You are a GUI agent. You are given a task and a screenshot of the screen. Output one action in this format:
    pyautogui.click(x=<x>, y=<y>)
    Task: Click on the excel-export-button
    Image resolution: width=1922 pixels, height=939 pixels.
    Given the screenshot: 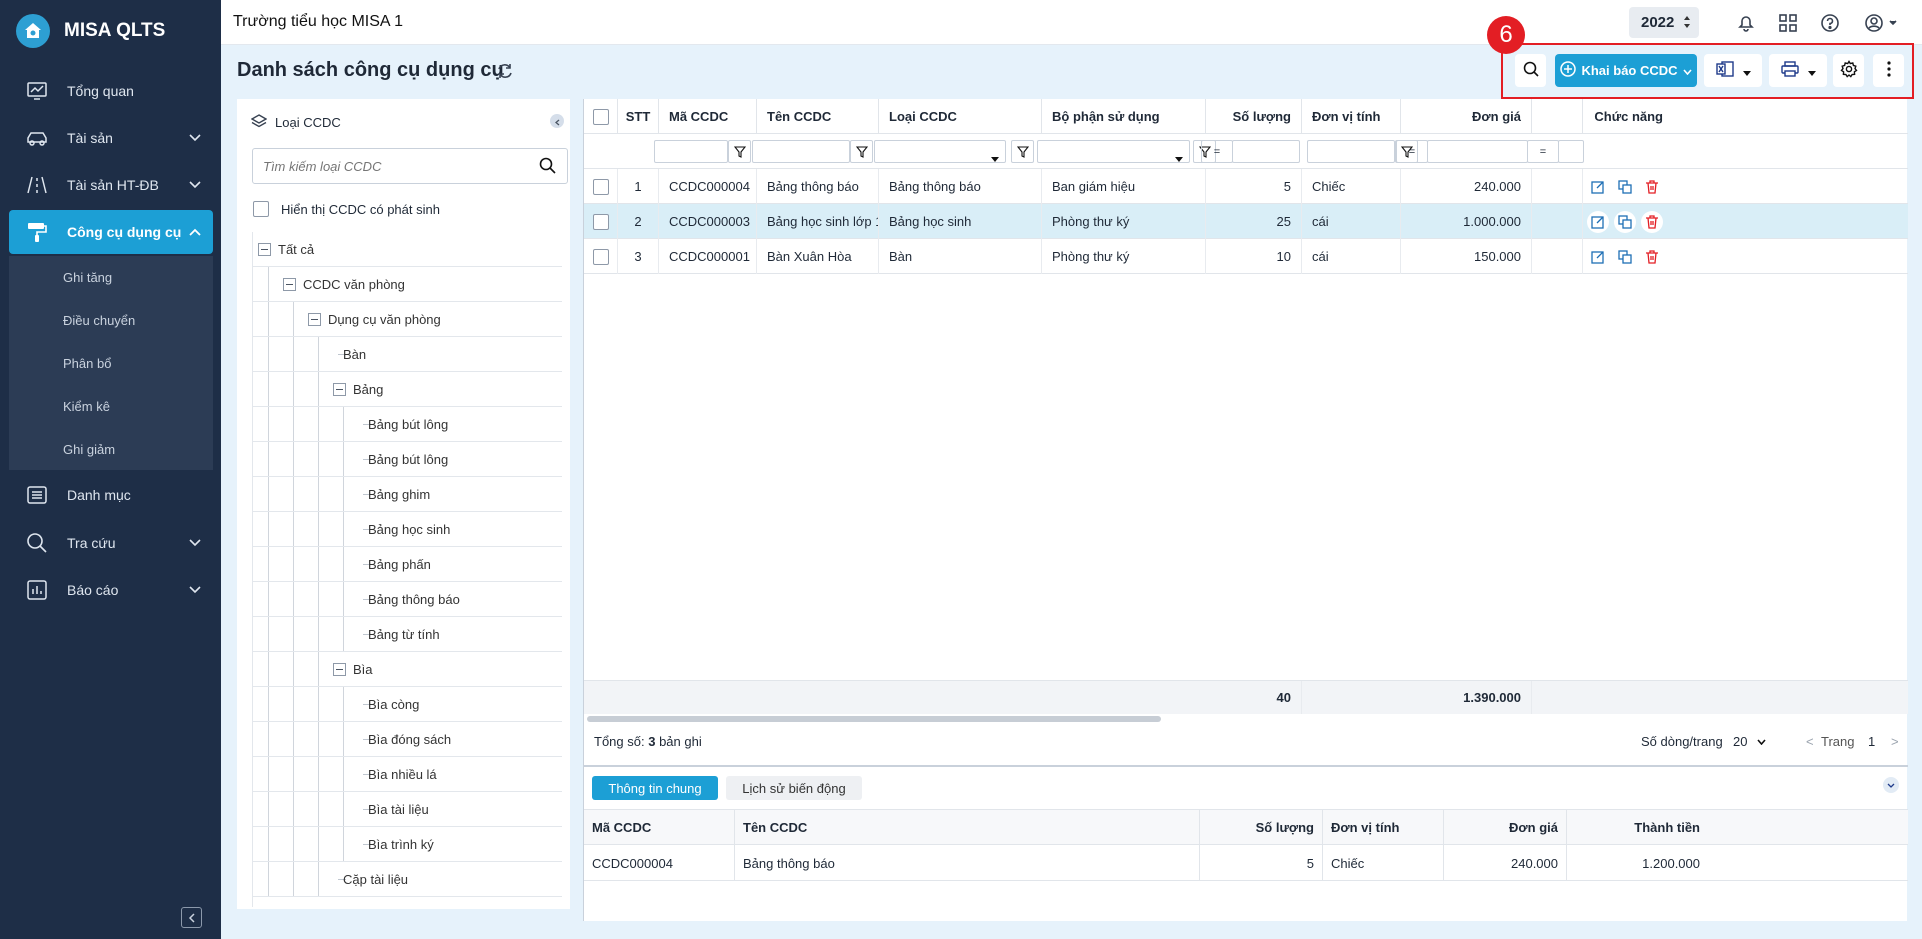 What is the action you would take?
    pyautogui.click(x=1733, y=70)
    